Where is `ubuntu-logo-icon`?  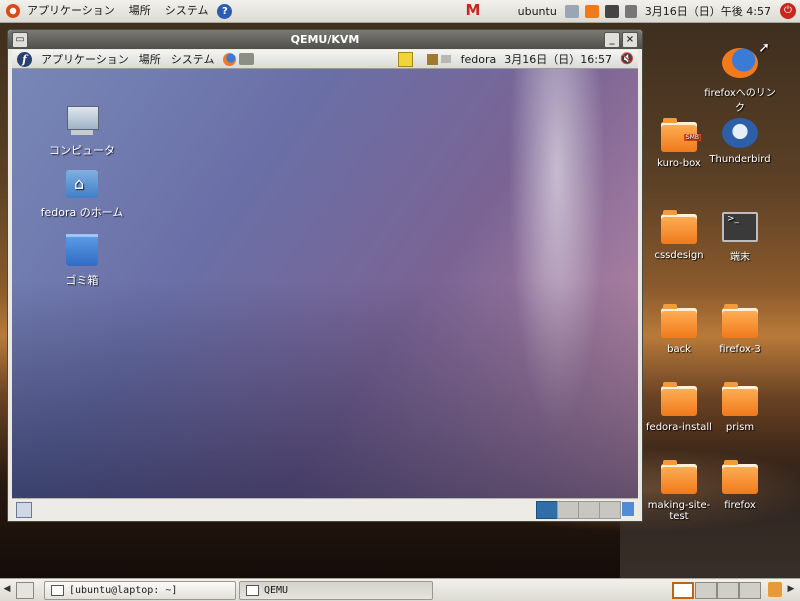
ubuntu-logo-icon is located at coordinates (13, 11).